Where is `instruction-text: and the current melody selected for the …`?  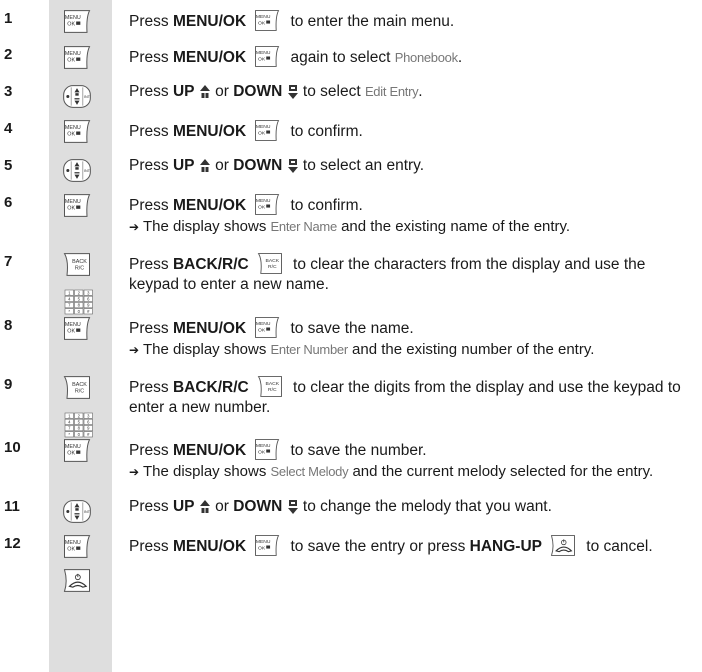 instruction-text: and the current melody selected for the … is located at coordinates (501, 471).